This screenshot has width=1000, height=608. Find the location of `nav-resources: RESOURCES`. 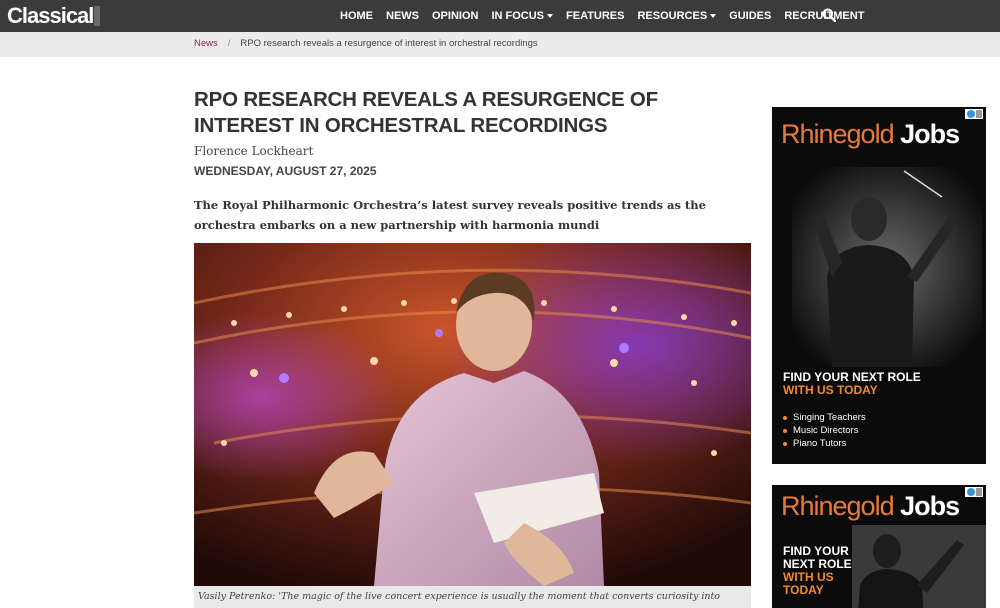

nav-resources: RESOURCES is located at coordinates (677, 16).